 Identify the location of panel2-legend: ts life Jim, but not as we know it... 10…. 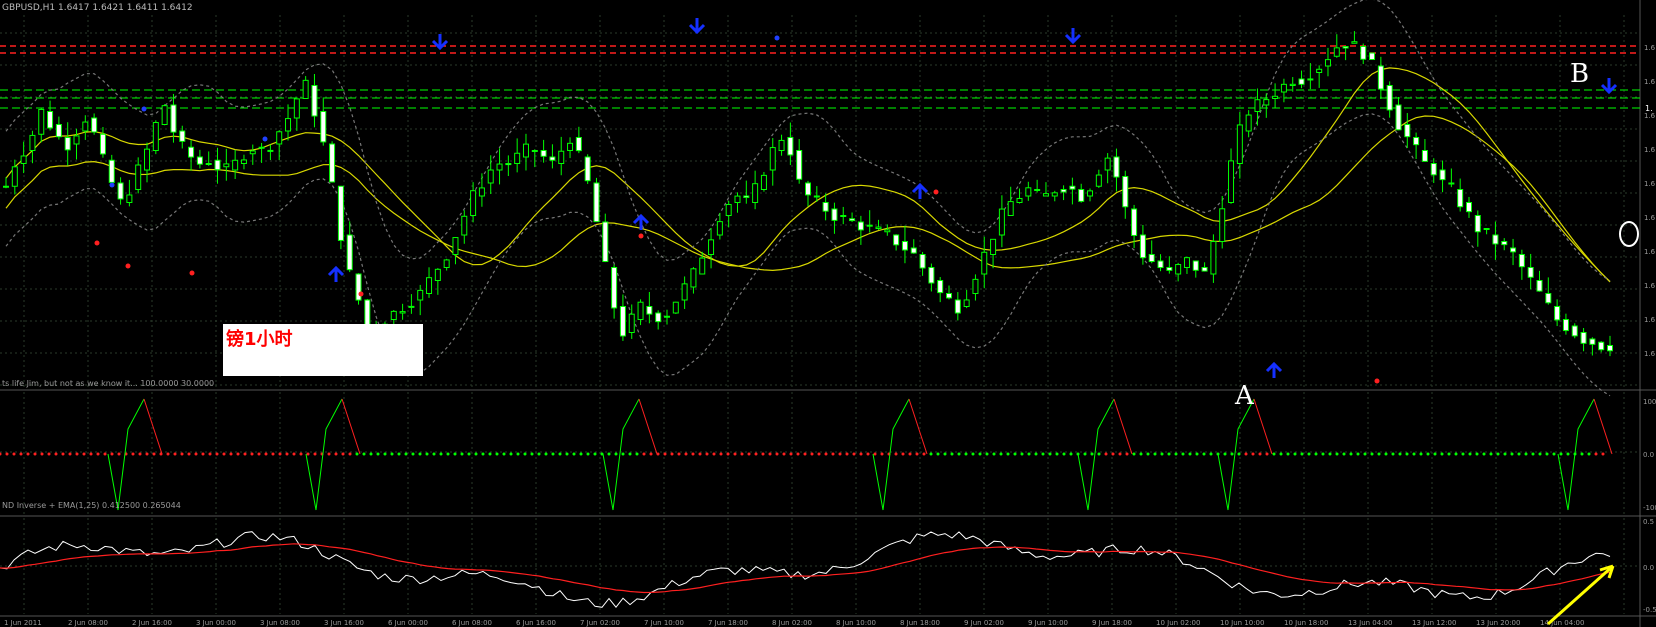
(108, 383).